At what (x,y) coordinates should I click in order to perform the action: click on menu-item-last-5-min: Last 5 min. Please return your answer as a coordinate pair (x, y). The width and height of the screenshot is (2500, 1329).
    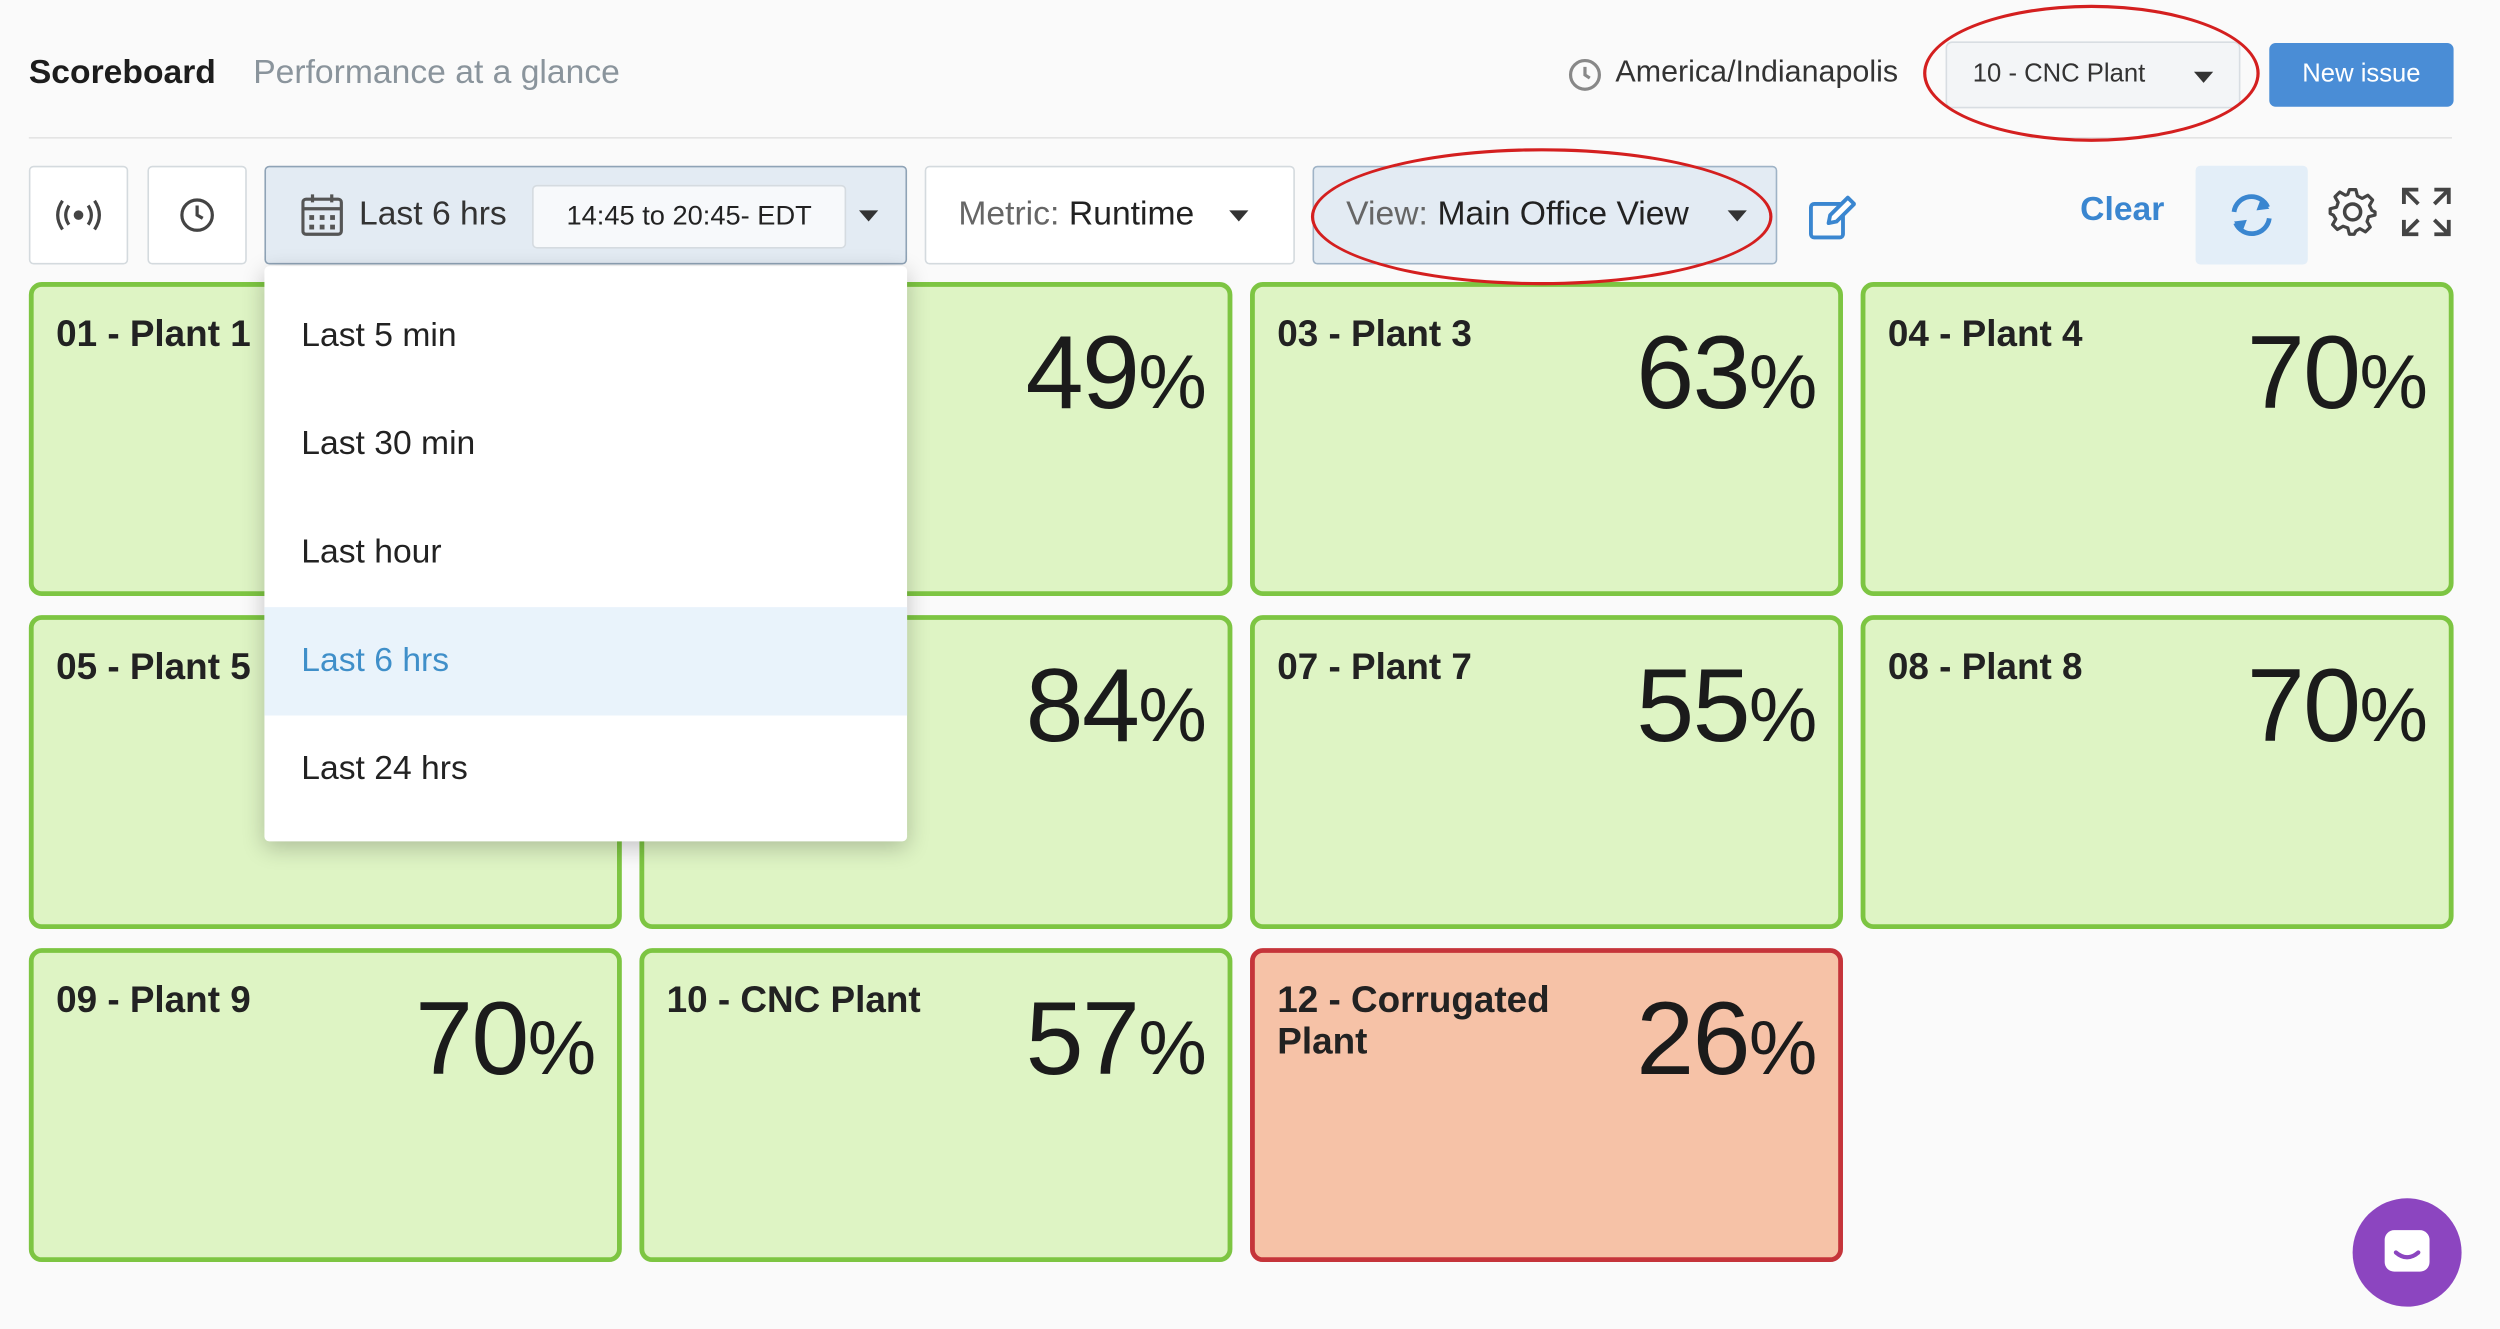
    Looking at the image, I should click on (585, 336).